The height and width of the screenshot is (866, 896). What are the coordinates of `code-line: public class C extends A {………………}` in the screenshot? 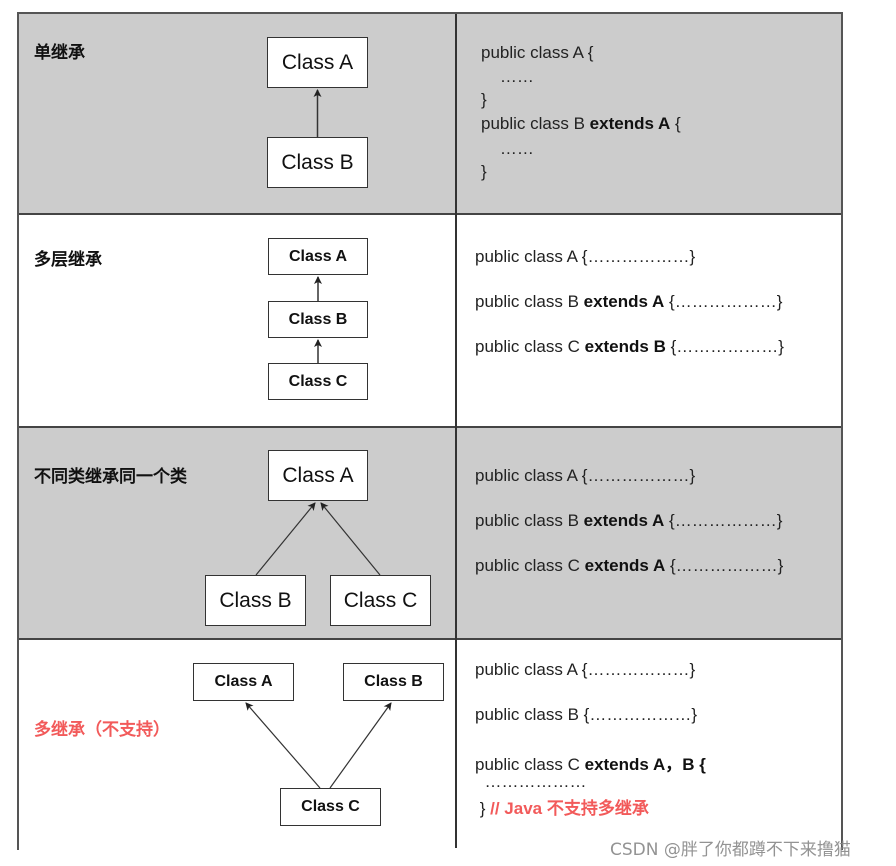 It's located at (629, 565).